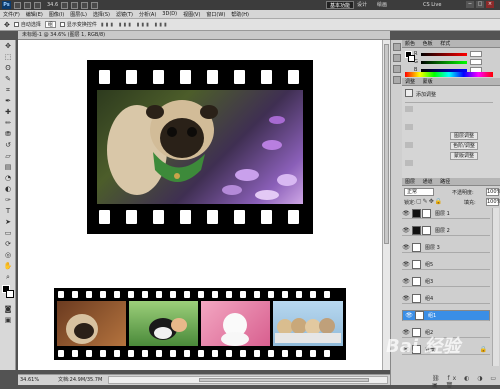 The width and height of the screenshot is (500, 389). I want to click on menu-view: 视图(V), so click(191, 14).